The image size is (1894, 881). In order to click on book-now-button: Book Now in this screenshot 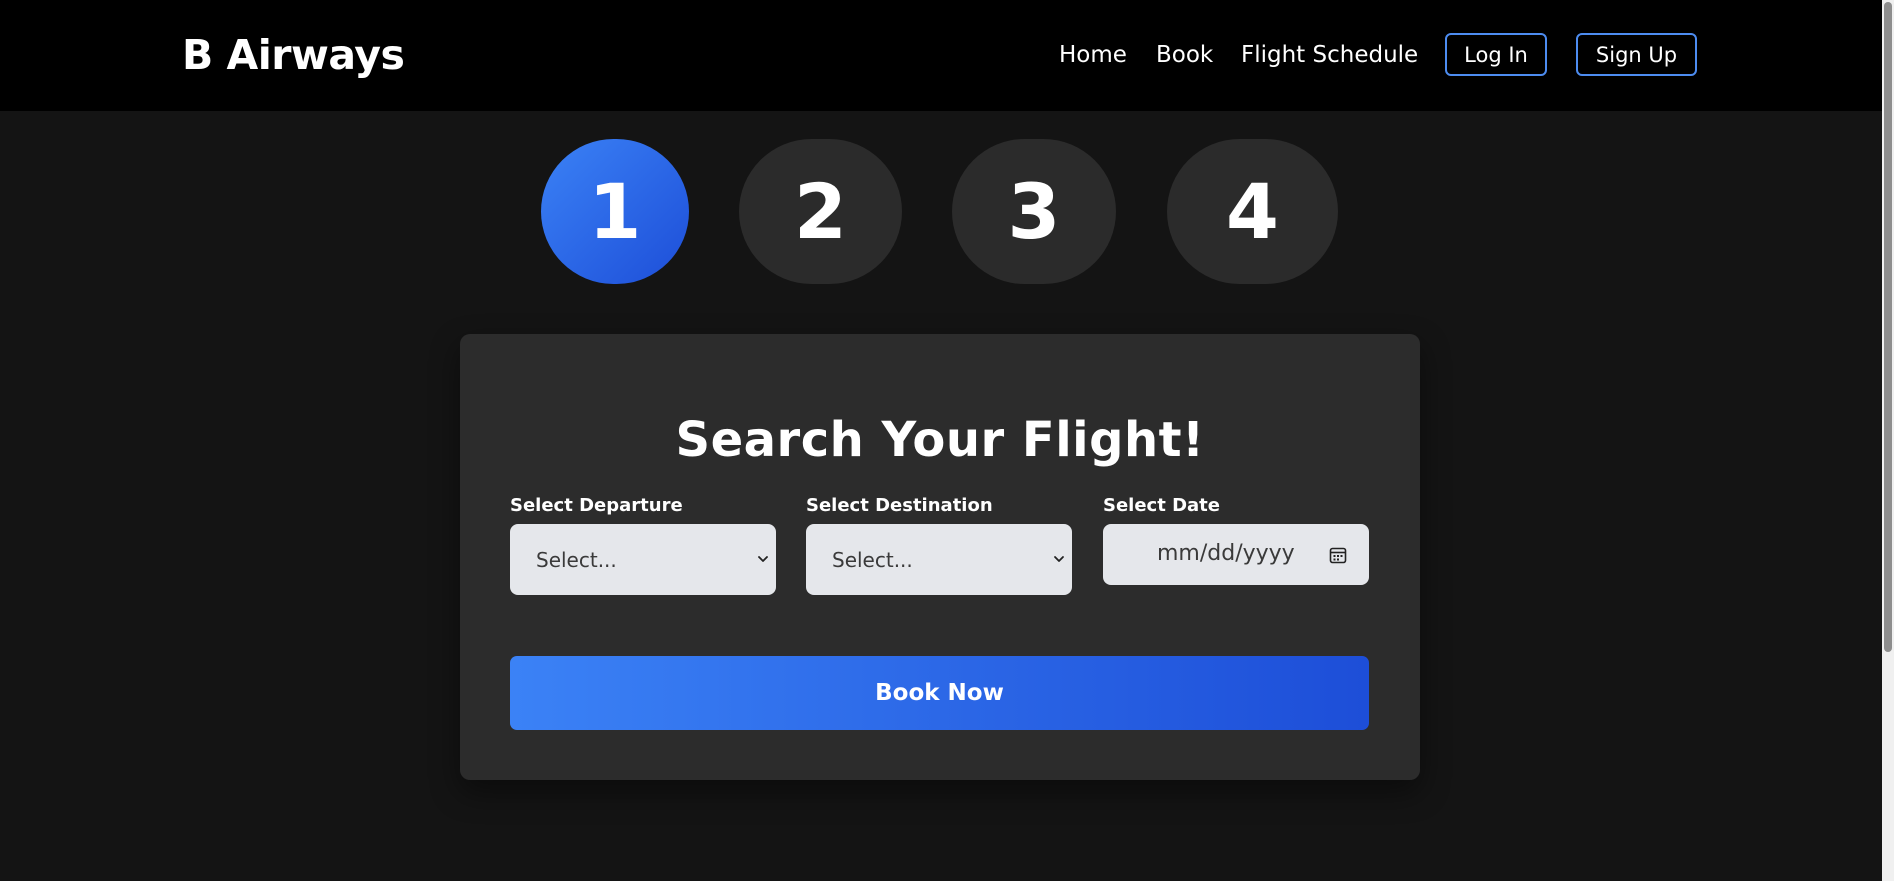, I will do `click(939, 693)`.